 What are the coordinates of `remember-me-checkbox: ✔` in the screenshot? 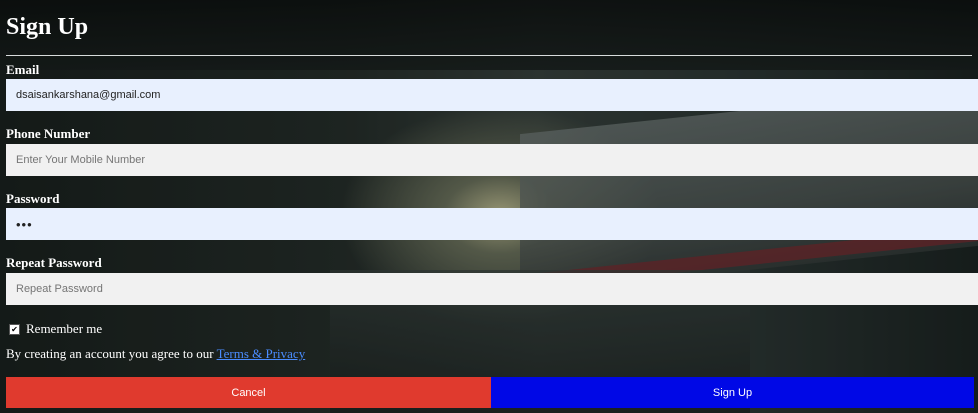 It's located at (14, 329).